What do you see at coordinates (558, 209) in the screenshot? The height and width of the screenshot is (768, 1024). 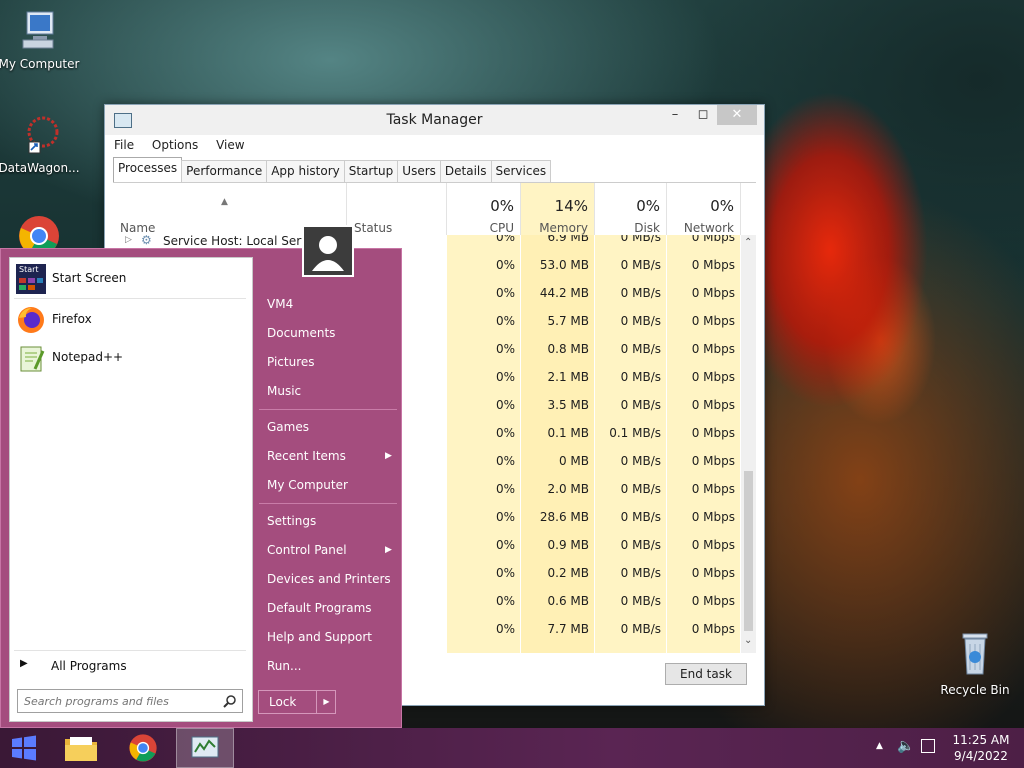 I see `column-header-memory: 14% Memory` at bounding box center [558, 209].